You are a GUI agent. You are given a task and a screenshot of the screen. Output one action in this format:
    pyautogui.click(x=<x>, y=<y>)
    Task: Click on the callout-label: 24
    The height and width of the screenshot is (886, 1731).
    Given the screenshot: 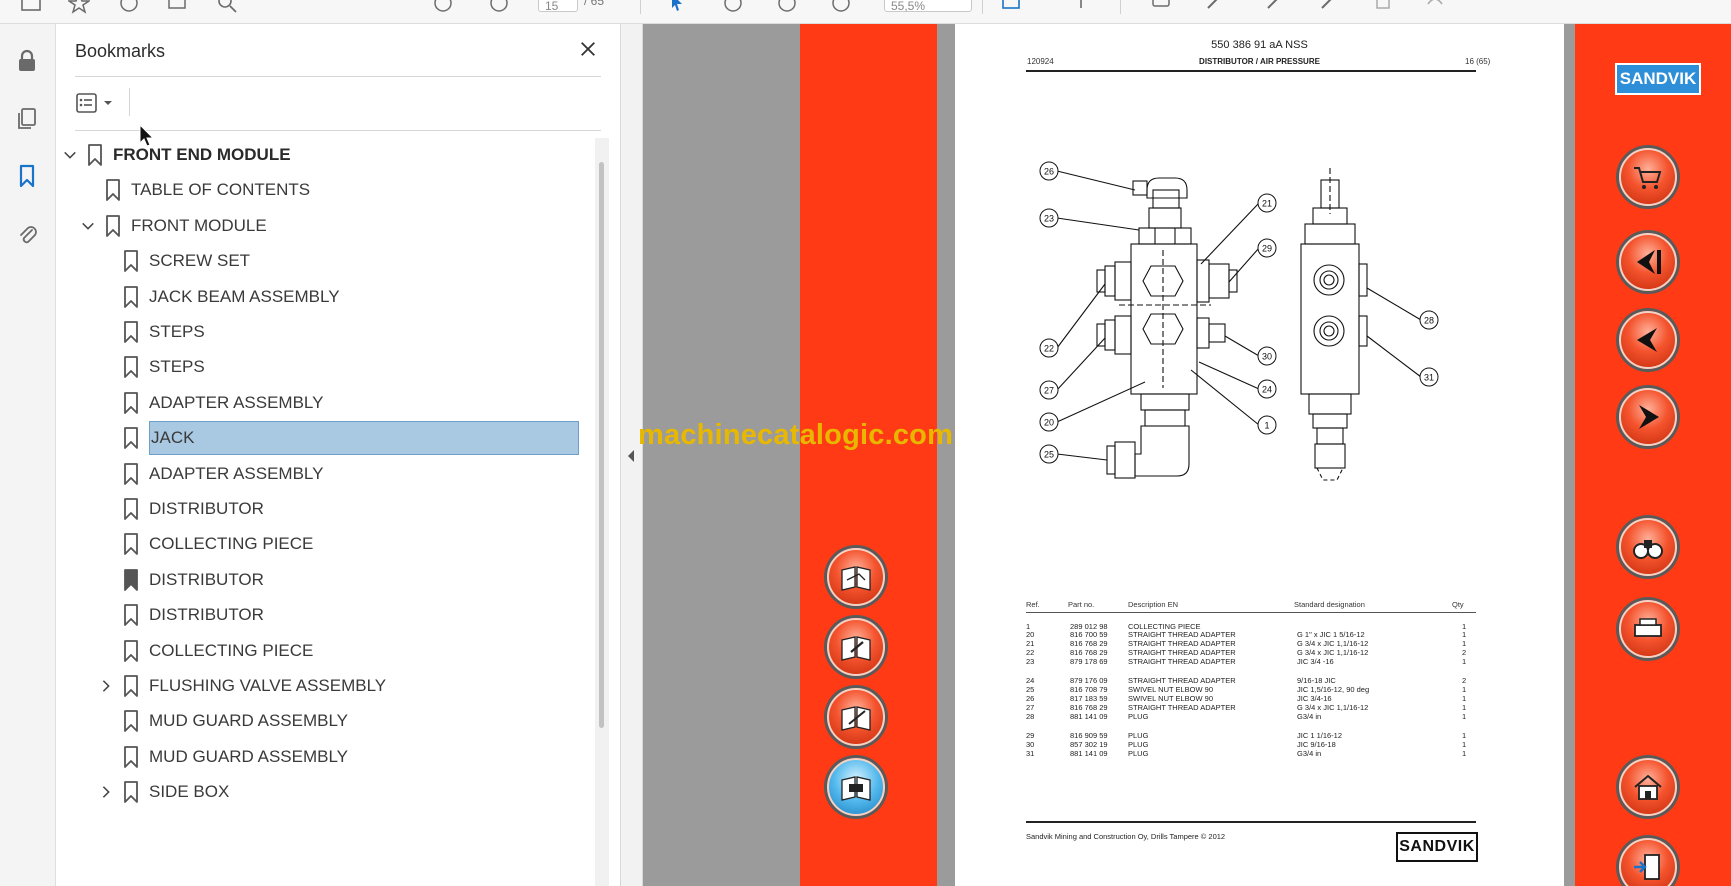 What is the action you would take?
    pyautogui.click(x=1267, y=390)
    